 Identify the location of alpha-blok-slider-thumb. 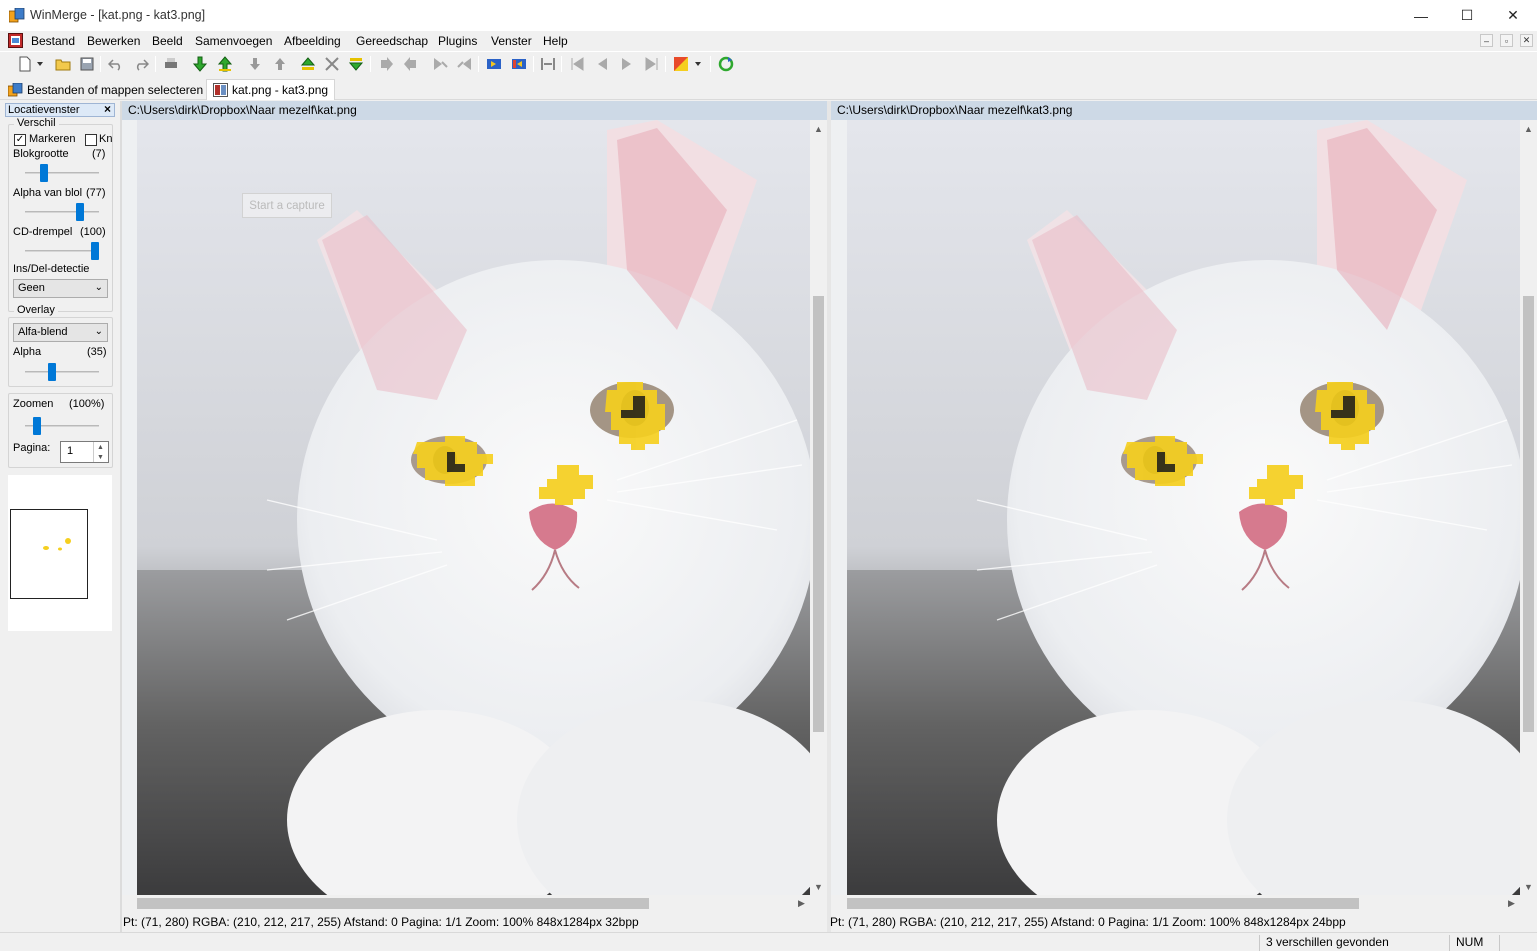
(80, 212).